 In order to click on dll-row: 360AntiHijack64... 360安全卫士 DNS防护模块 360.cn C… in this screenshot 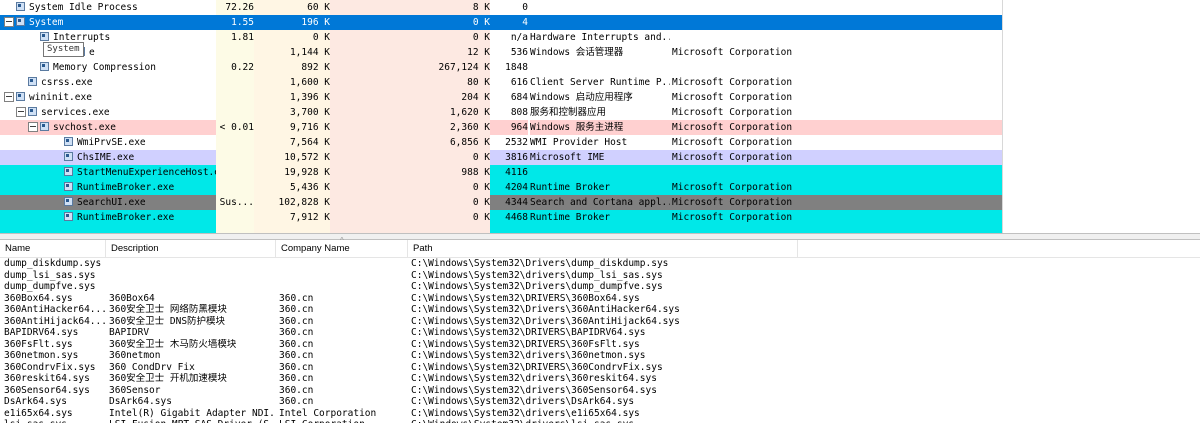, I will do `click(600, 322)`.